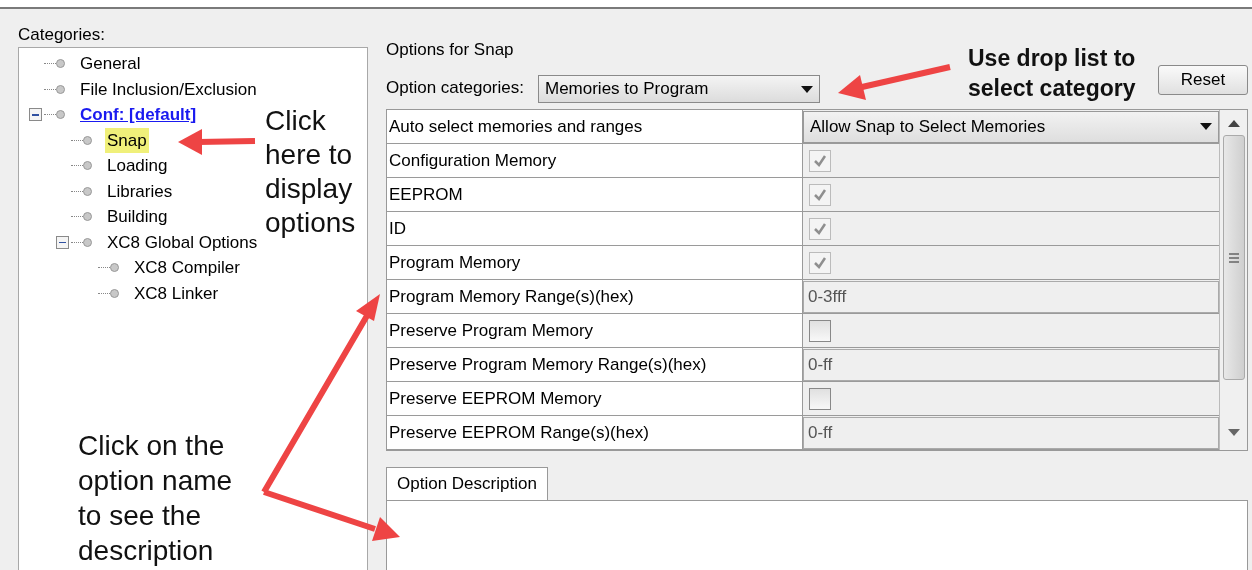 The height and width of the screenshot is (570, 1252). What do you see at coordinates (168, 89) in the screenshot?
I see `tree-item: File Inclusion/Exclusion` at bounding box center [168, 89].